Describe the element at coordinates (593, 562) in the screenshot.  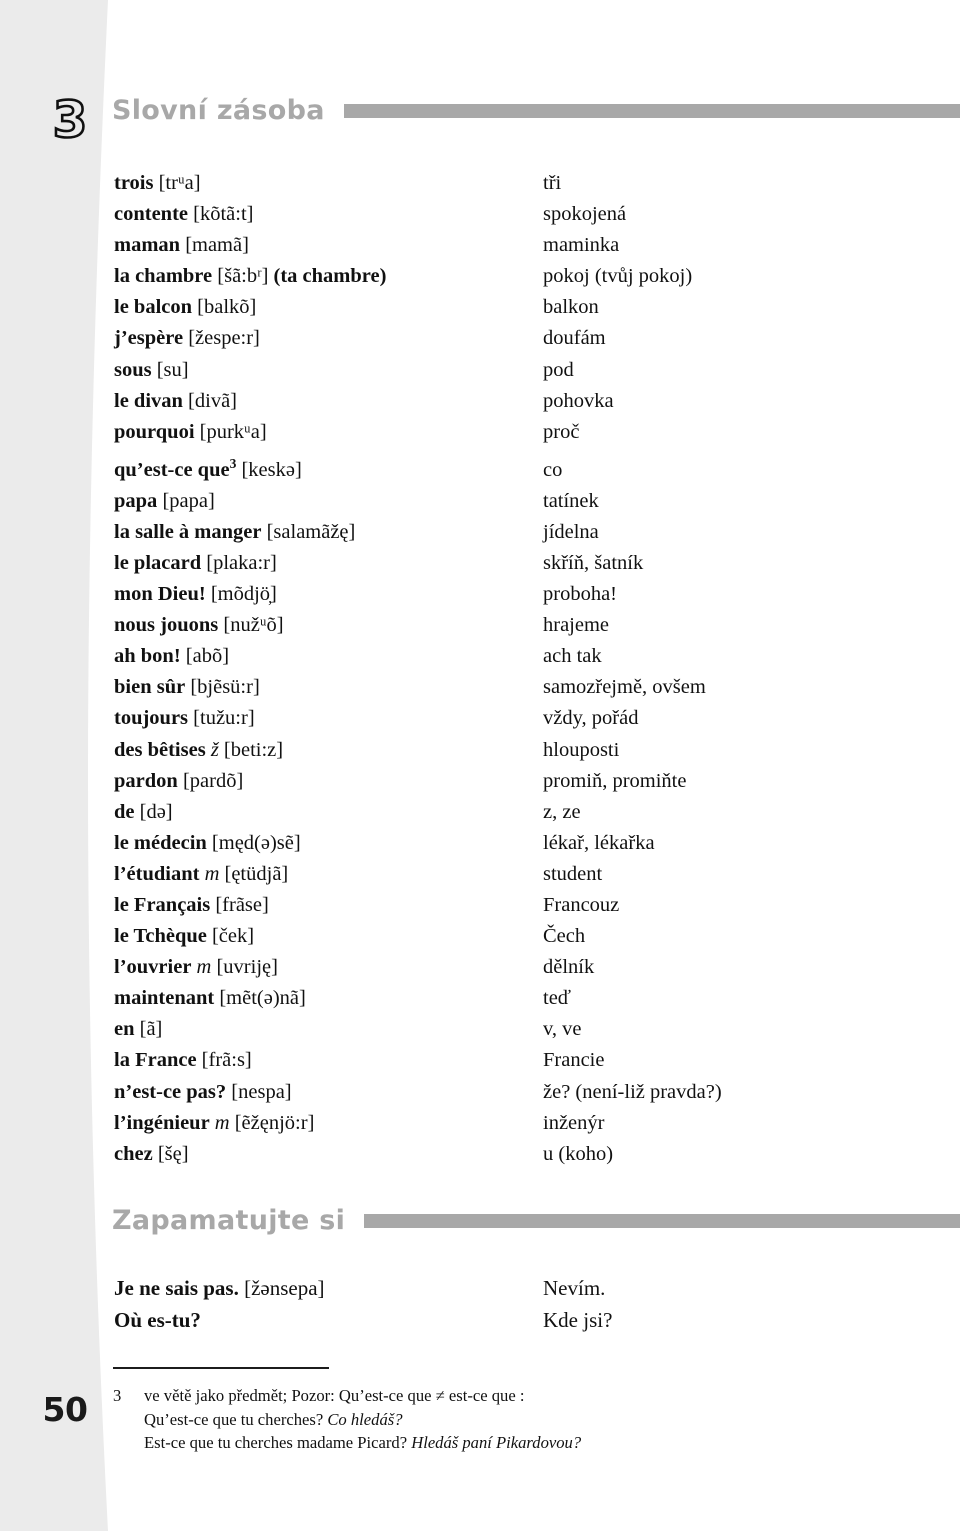
I see `entry-translation: skříň, šatník` at that location.